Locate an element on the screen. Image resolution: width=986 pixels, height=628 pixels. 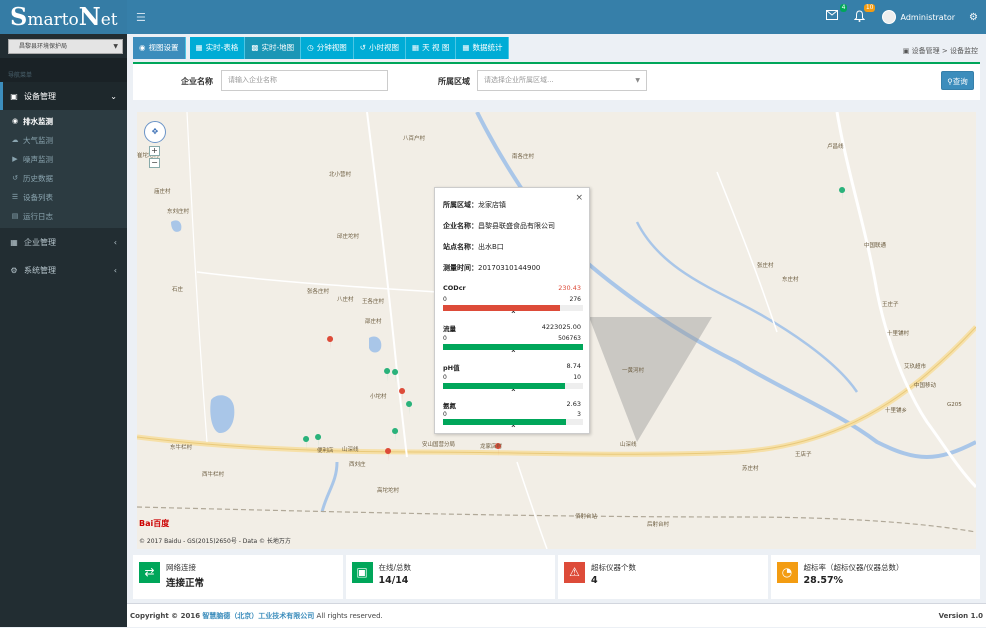
breadcrumb: ▣ 设备管理 > 设备监控 is located at coordinates (940, 51).